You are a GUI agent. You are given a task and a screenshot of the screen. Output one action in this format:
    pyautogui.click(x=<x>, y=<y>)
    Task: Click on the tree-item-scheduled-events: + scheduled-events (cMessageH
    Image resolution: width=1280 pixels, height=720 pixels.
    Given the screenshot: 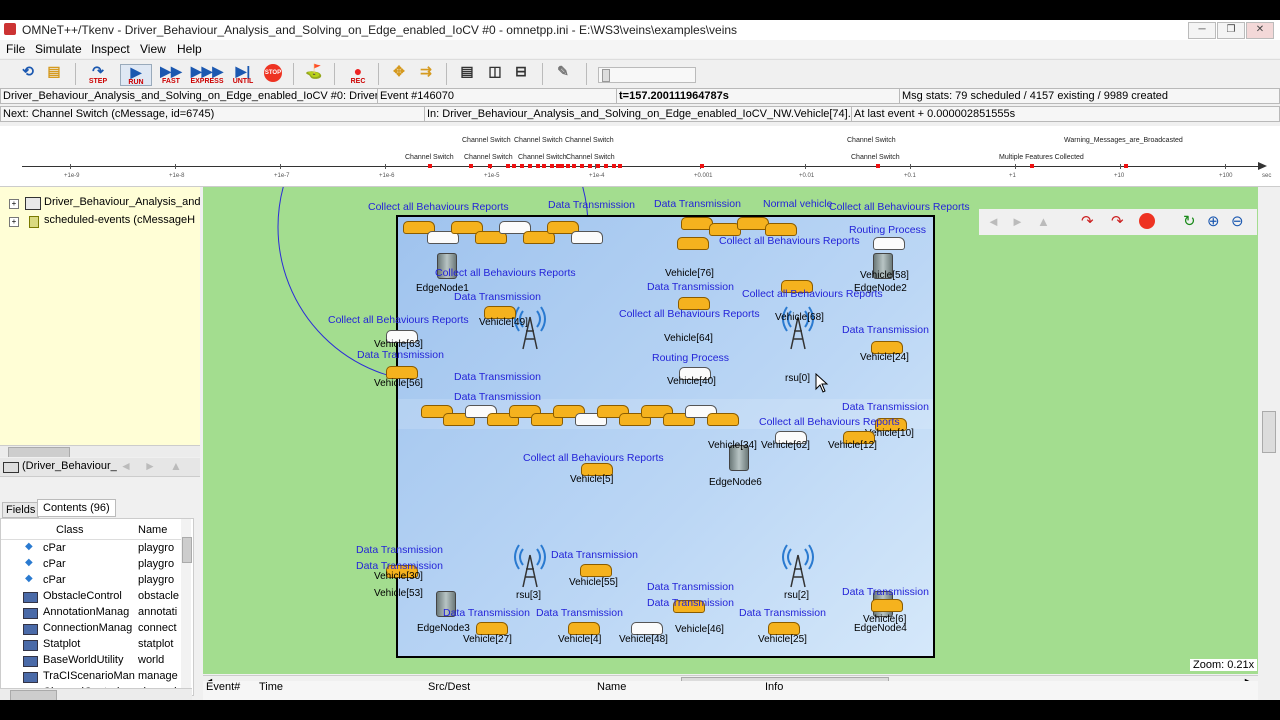 What is the action you would take?
    pyautogui.click(x=97, y=222)
    